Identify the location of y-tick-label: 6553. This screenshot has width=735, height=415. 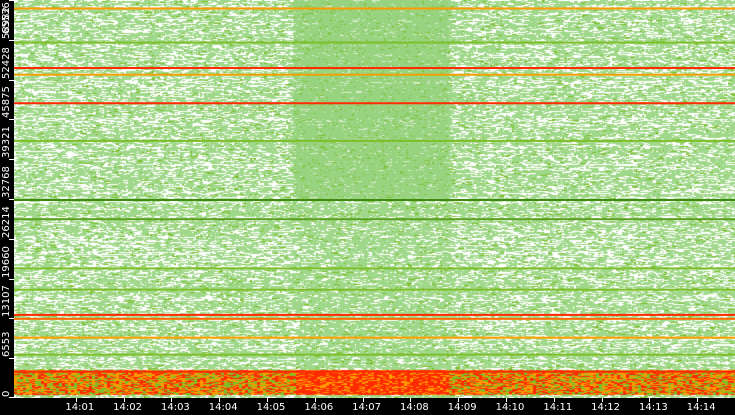
(6, 344).